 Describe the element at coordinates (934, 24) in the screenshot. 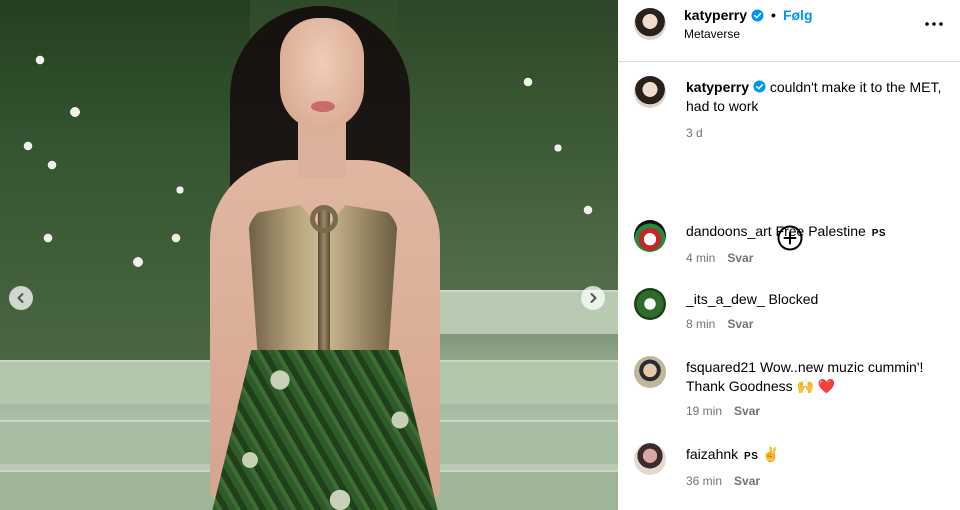

I see `more-options-icon` at that location.